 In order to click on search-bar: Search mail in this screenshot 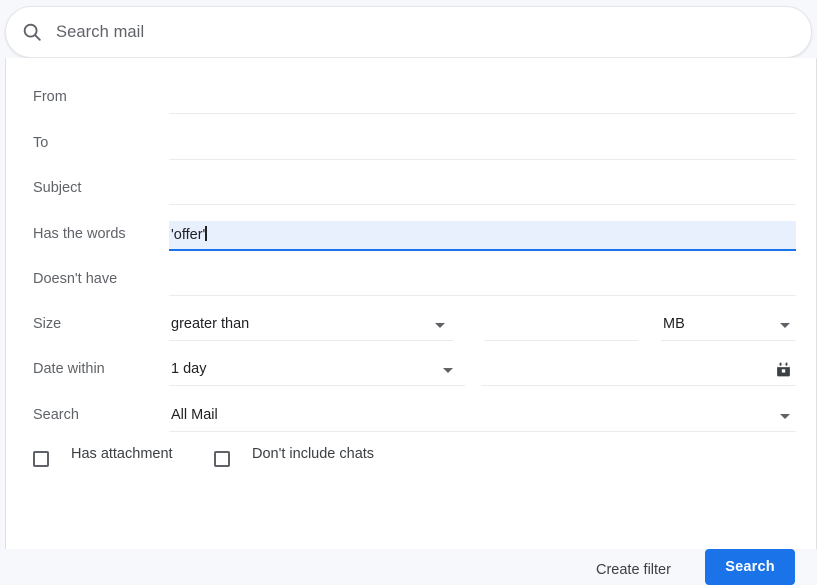, I will do `click(408, 32)`.